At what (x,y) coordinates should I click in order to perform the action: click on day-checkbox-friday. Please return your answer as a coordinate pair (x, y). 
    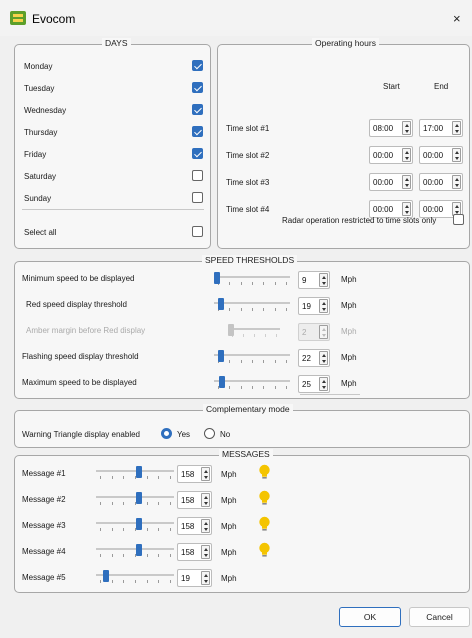
    Looking at the image, I should click on (197, 153).